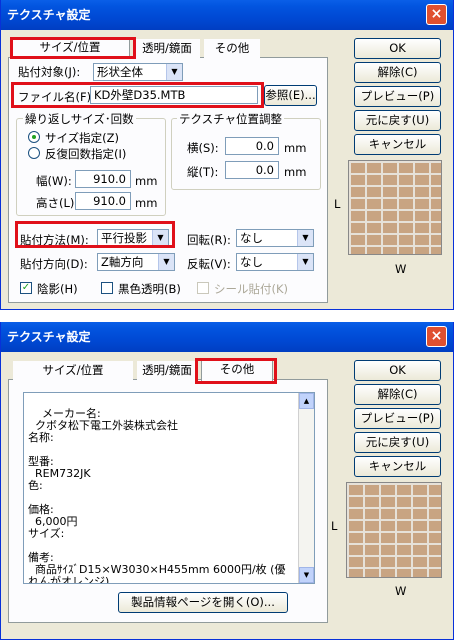  What do you see at coordinates (203, 288) in the screenshot?
I see `seal-checkbox` at bounding box center [203, 288].